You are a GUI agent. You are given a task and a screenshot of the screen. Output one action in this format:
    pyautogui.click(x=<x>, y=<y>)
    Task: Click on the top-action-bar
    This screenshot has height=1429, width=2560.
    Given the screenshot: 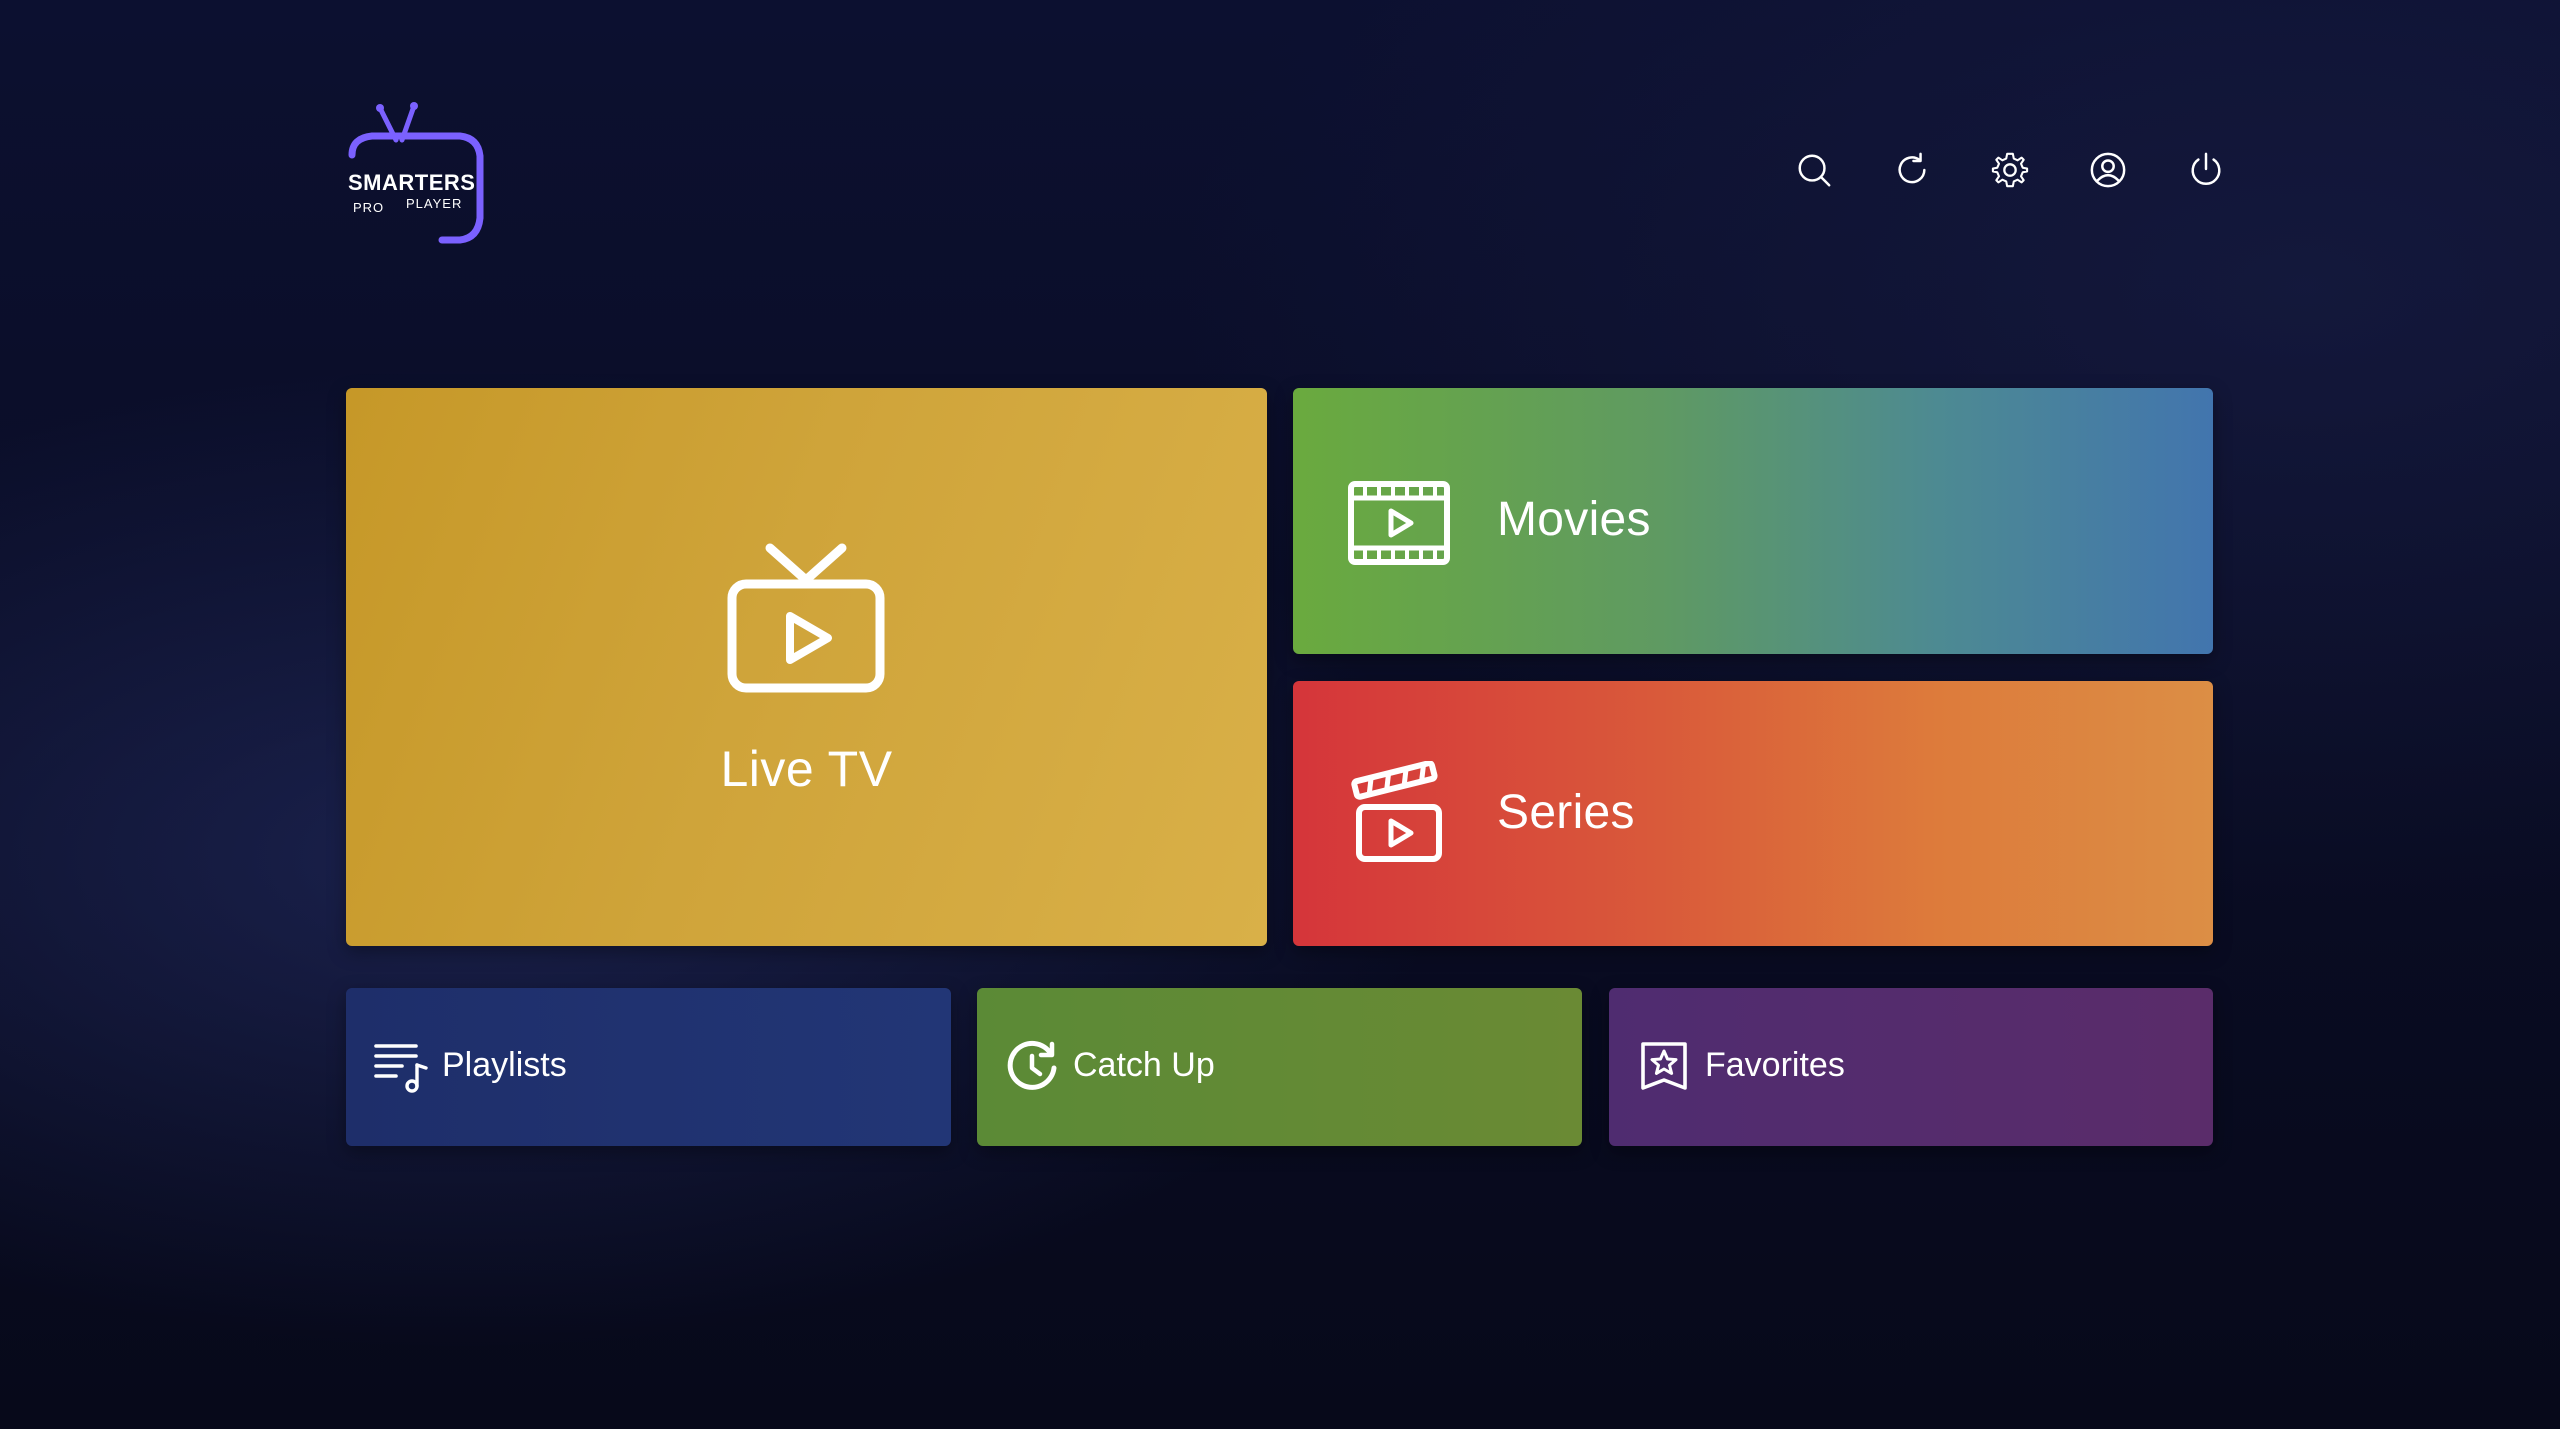 What is the action you would take?
    pyautogui.click(x=2010, y=170)
    